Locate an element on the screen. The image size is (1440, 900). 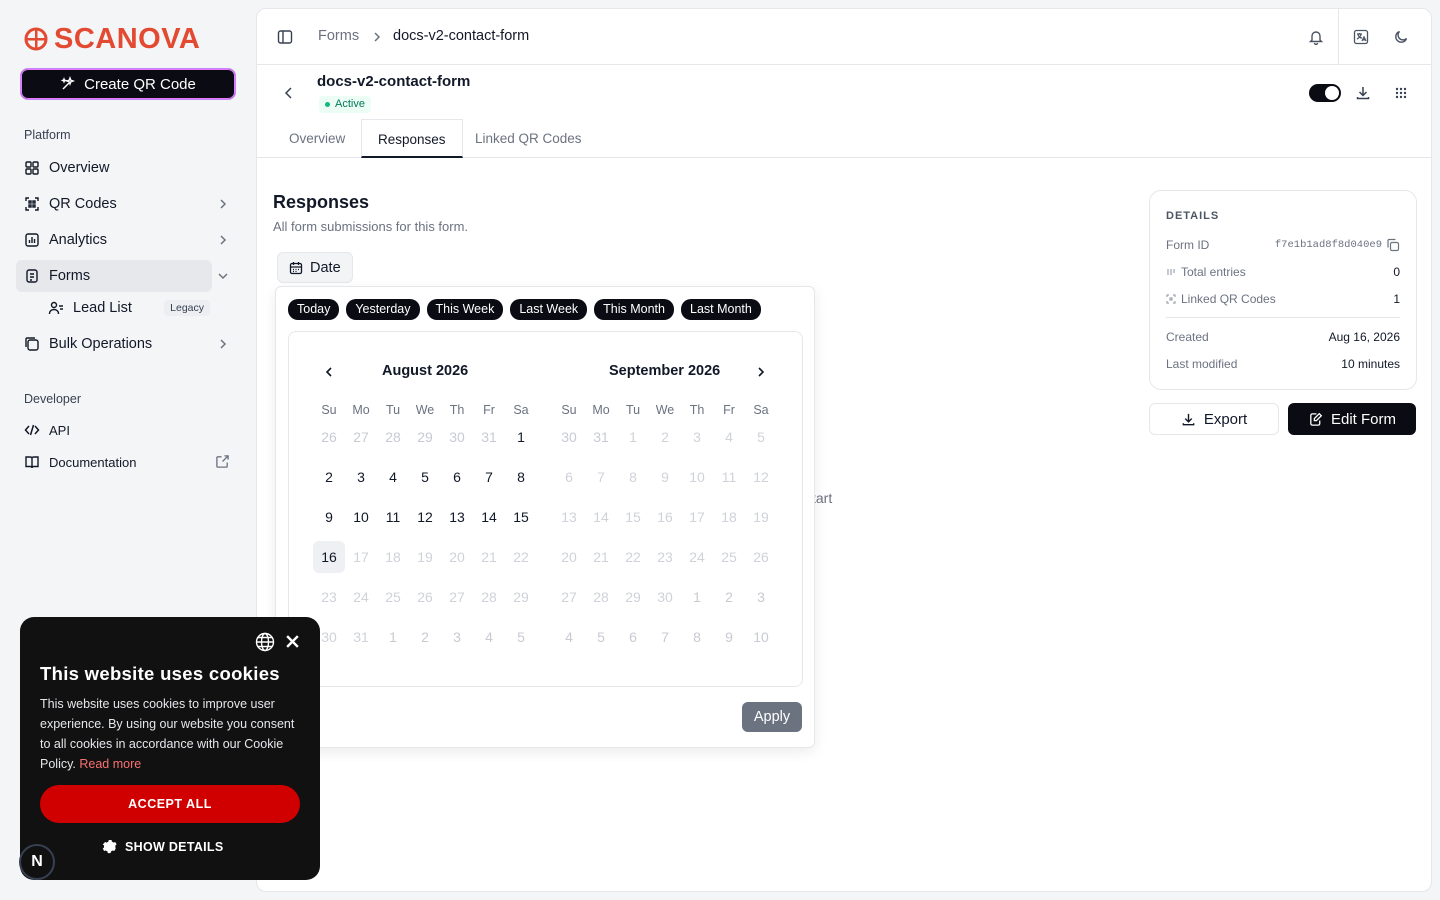
sidebar-item-qr-codes: QR Codes is located at coordinates (128, 204).